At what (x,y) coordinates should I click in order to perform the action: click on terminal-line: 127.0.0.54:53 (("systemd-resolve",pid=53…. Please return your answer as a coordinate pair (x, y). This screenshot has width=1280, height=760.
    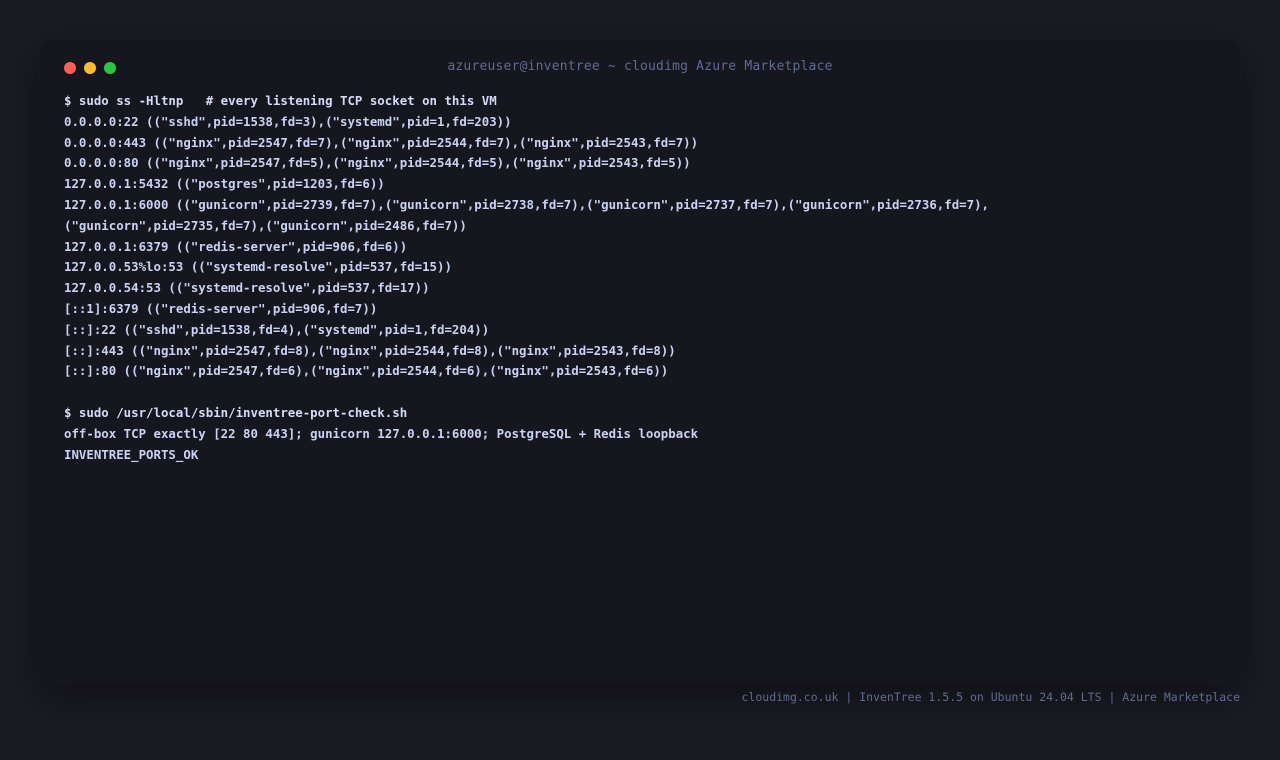
    Looking at the image, I should click on (247, 288).